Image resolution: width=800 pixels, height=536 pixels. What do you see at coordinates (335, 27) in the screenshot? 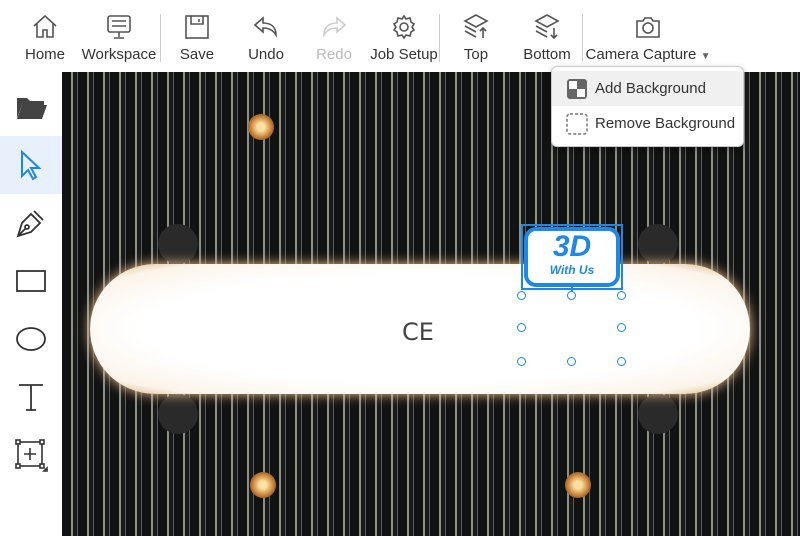
I see `redo-icon` at bounding box center [335, 27].